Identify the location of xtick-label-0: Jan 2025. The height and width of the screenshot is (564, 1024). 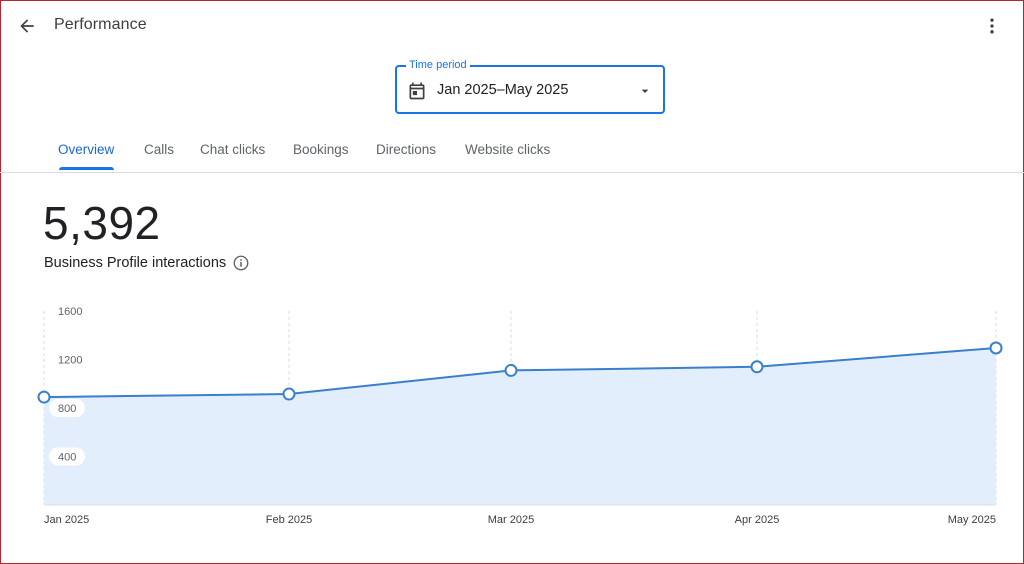
(66, 520).